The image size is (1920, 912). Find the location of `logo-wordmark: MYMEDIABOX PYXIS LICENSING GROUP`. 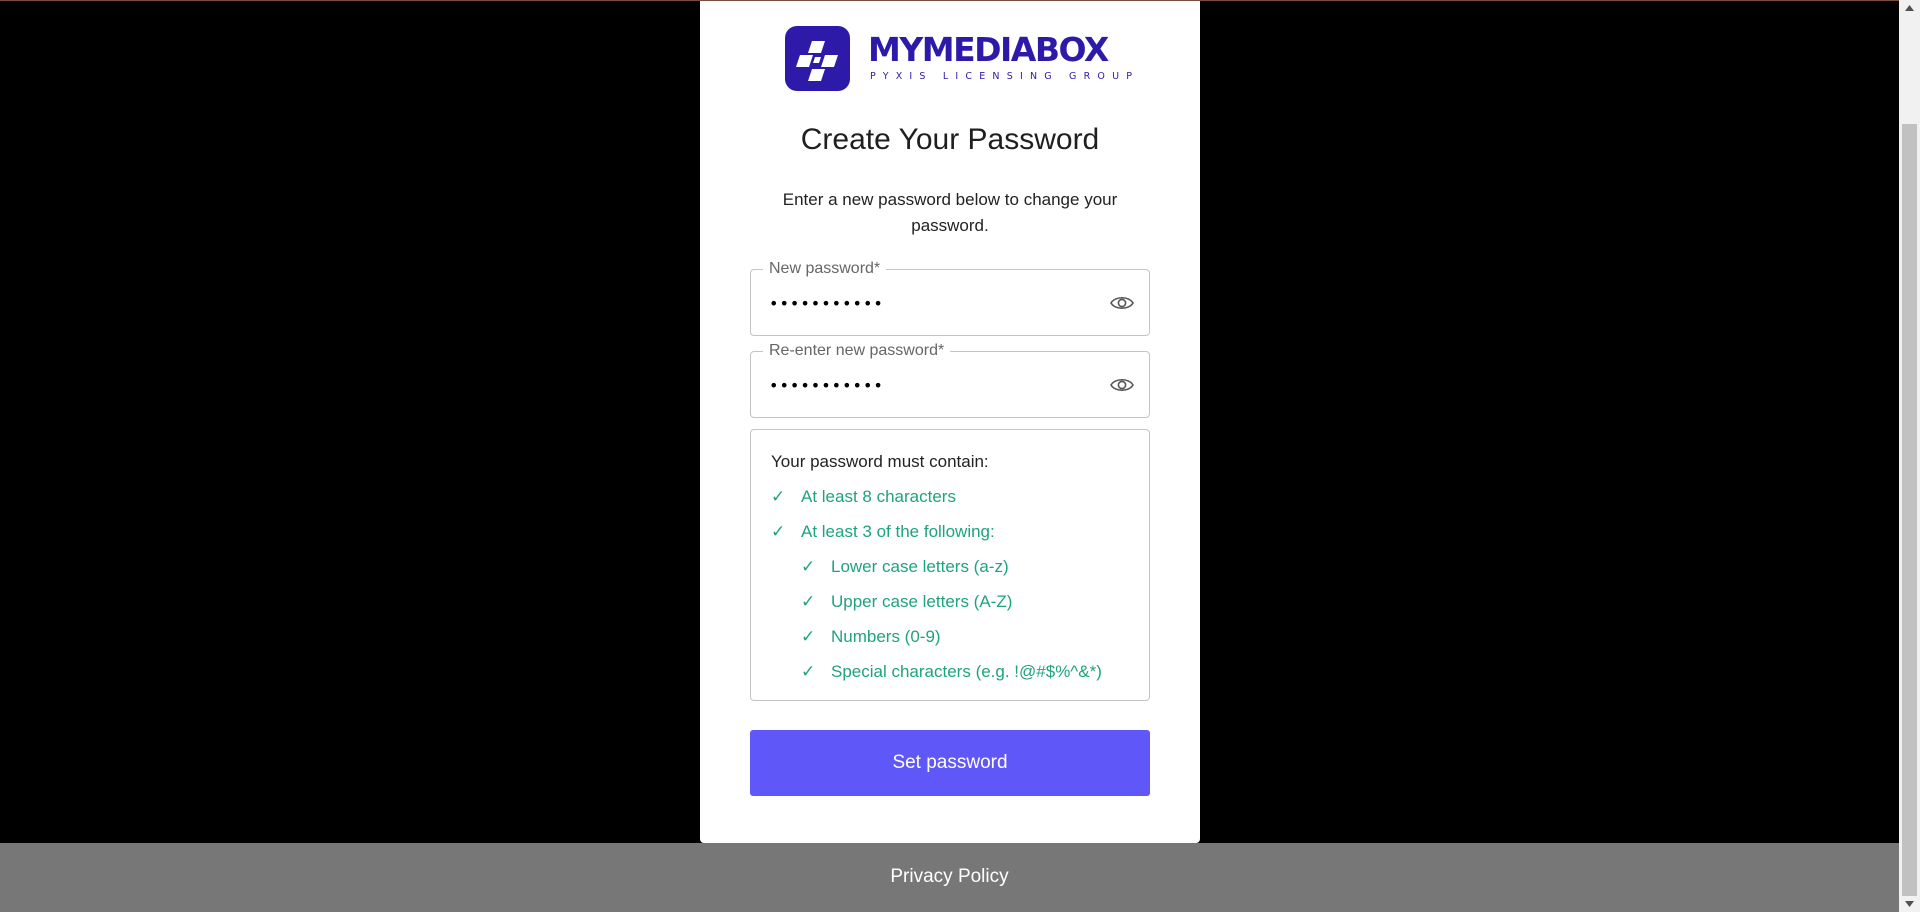

logo-wordmark: MYMEDIABOX PYXIS LICENSING GROUP is located at coordinates (1004, 56).